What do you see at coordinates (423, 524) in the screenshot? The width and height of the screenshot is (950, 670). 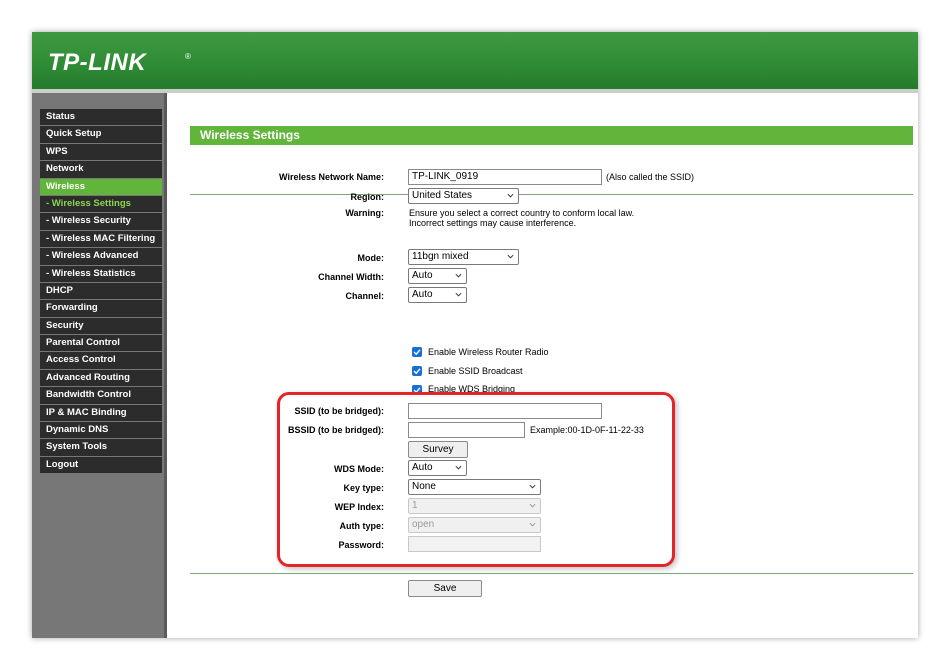 I see `auth-type-value: open` at bounding box center [423, 524].